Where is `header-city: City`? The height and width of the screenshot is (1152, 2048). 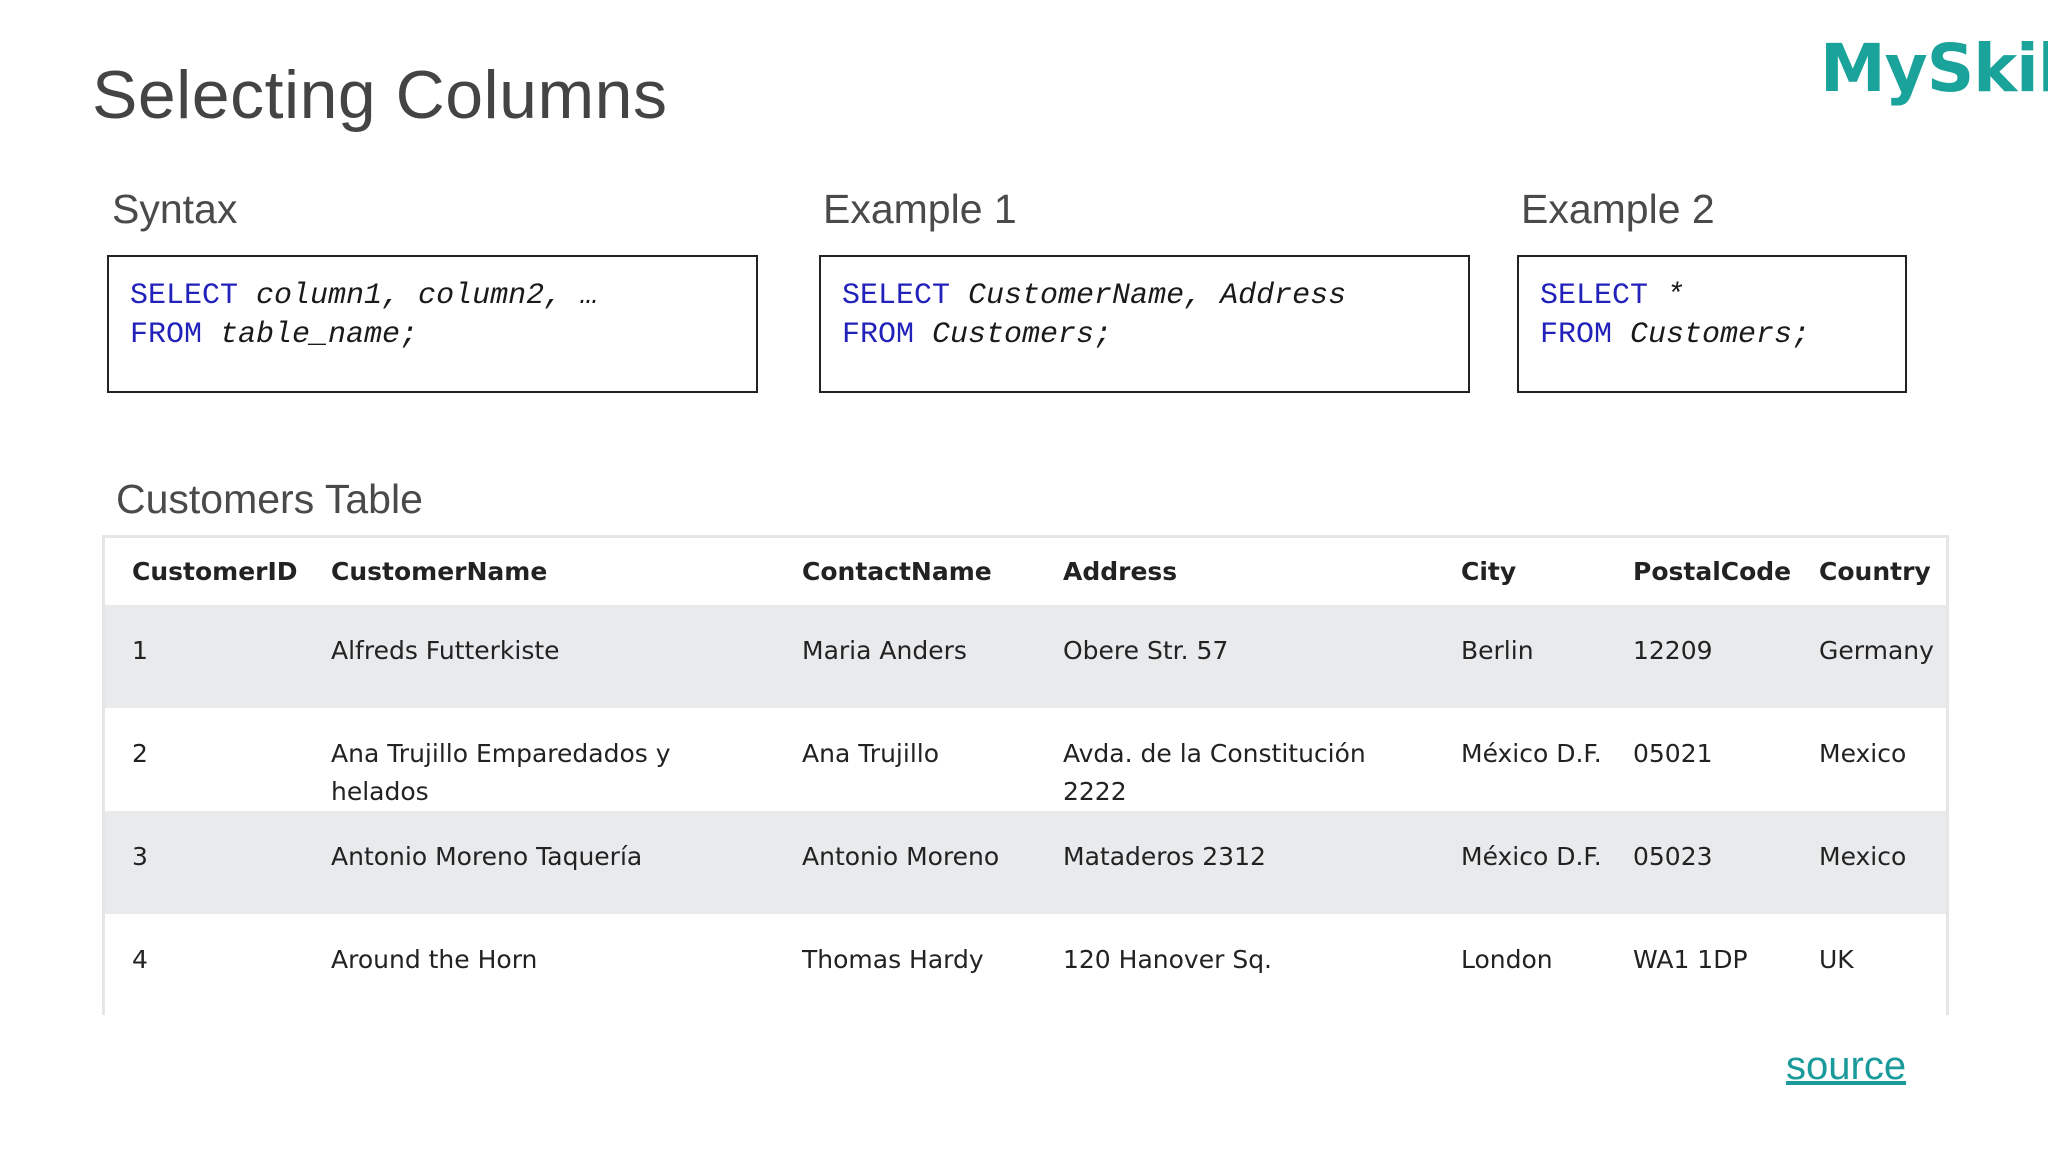
header-city: City is located at coordinates (1489, 571).